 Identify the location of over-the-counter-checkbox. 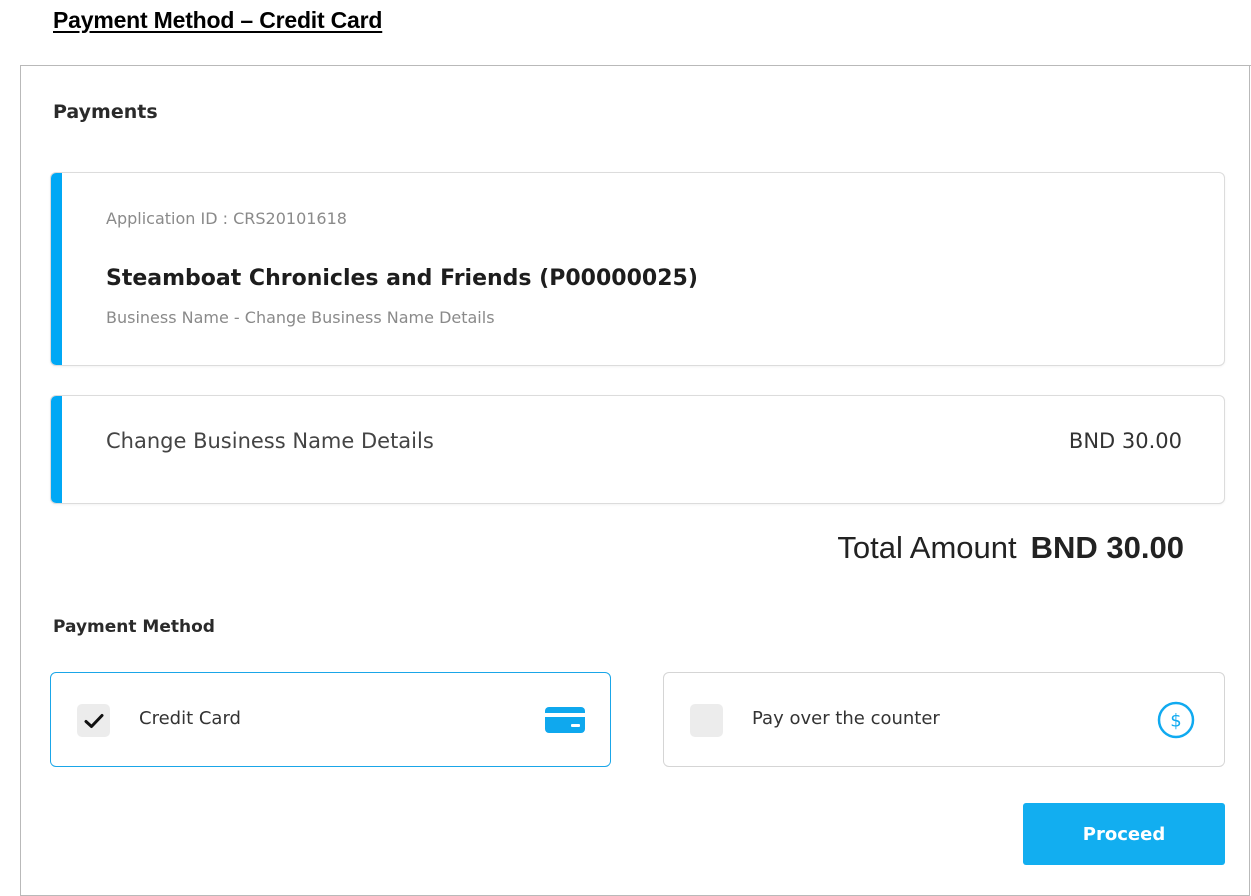
(706, 720).